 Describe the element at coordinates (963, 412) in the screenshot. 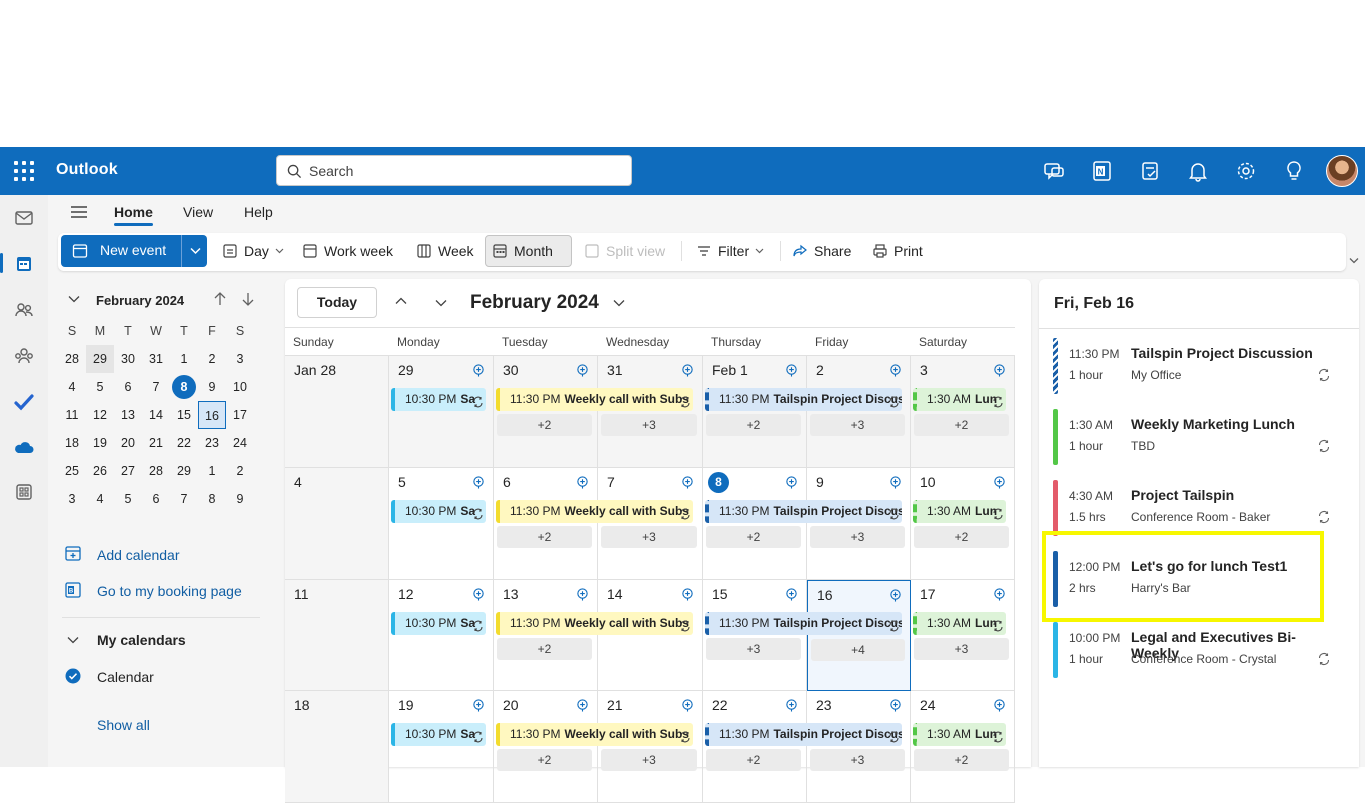

I see `day-cell: 3 +2` at that location.